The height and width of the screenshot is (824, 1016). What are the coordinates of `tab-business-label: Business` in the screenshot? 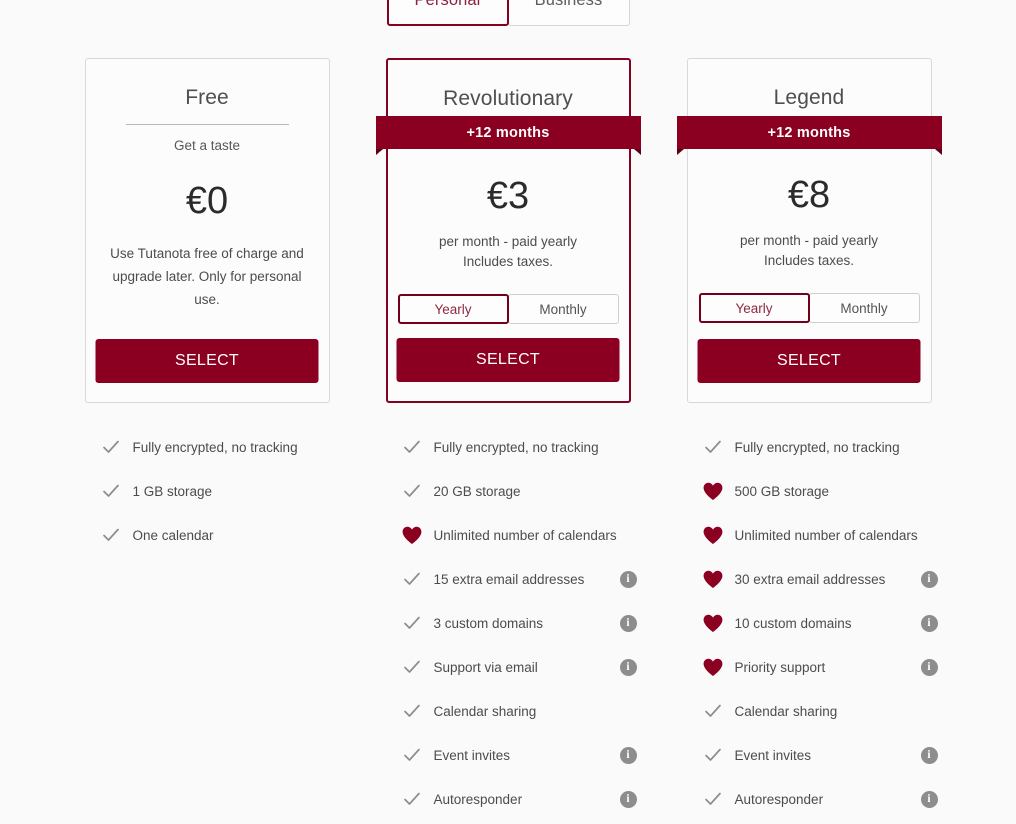 It's located at (569, 5).